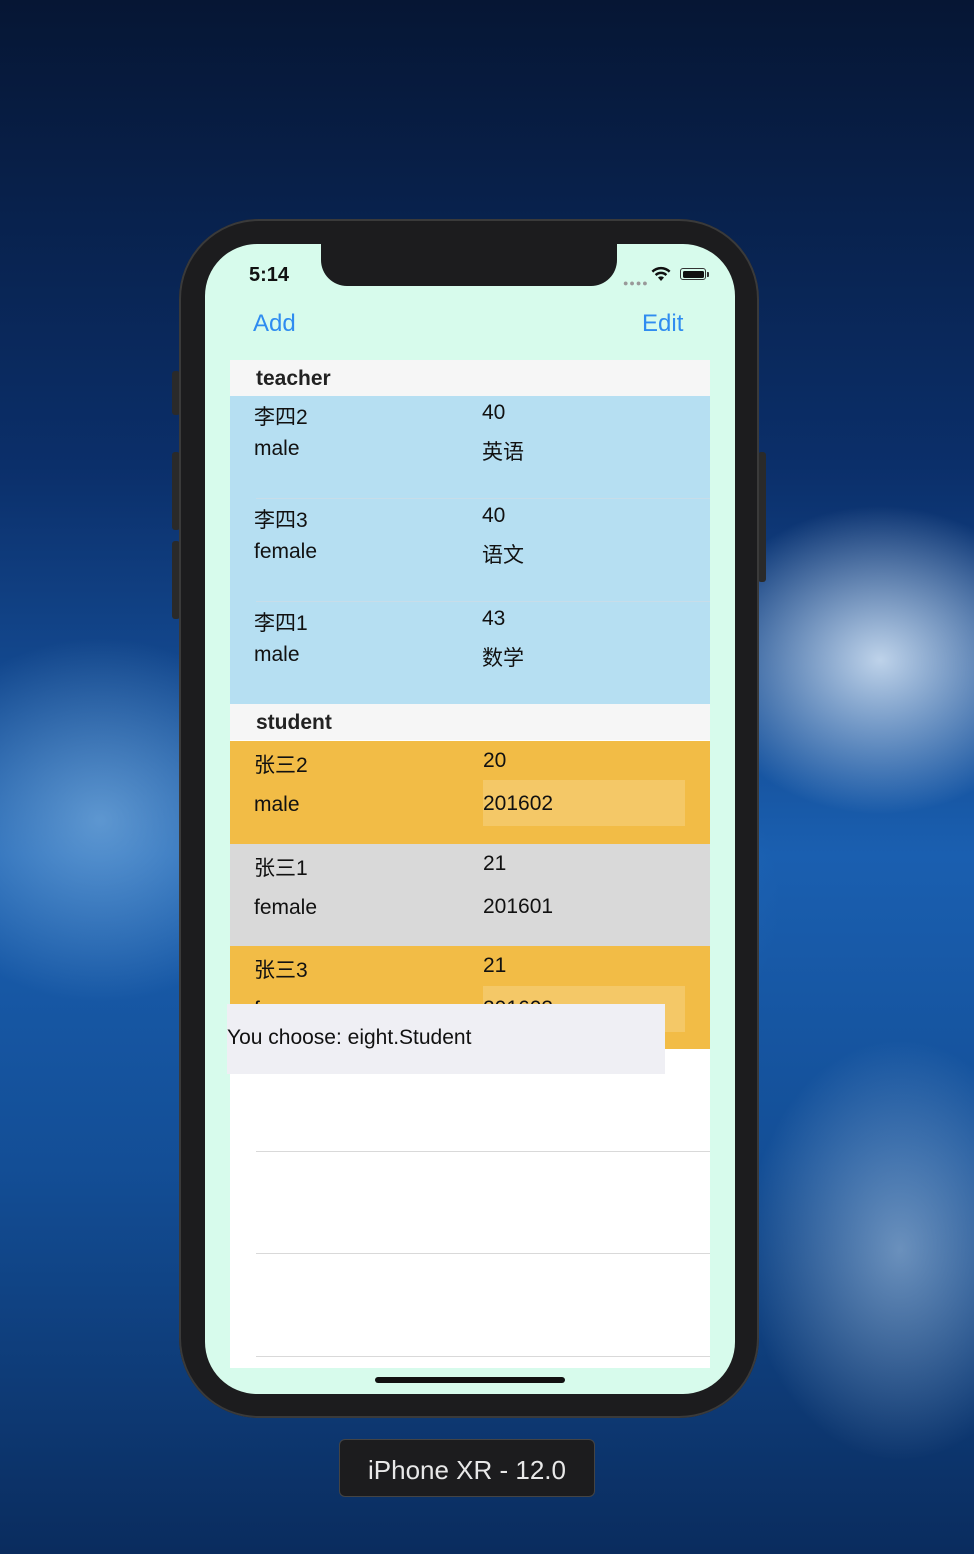  What do you see at coordinates (470, 447) in the screenshot?
I see `table-row: 李四2 40 male 英语` at bounding box center [470, 447].